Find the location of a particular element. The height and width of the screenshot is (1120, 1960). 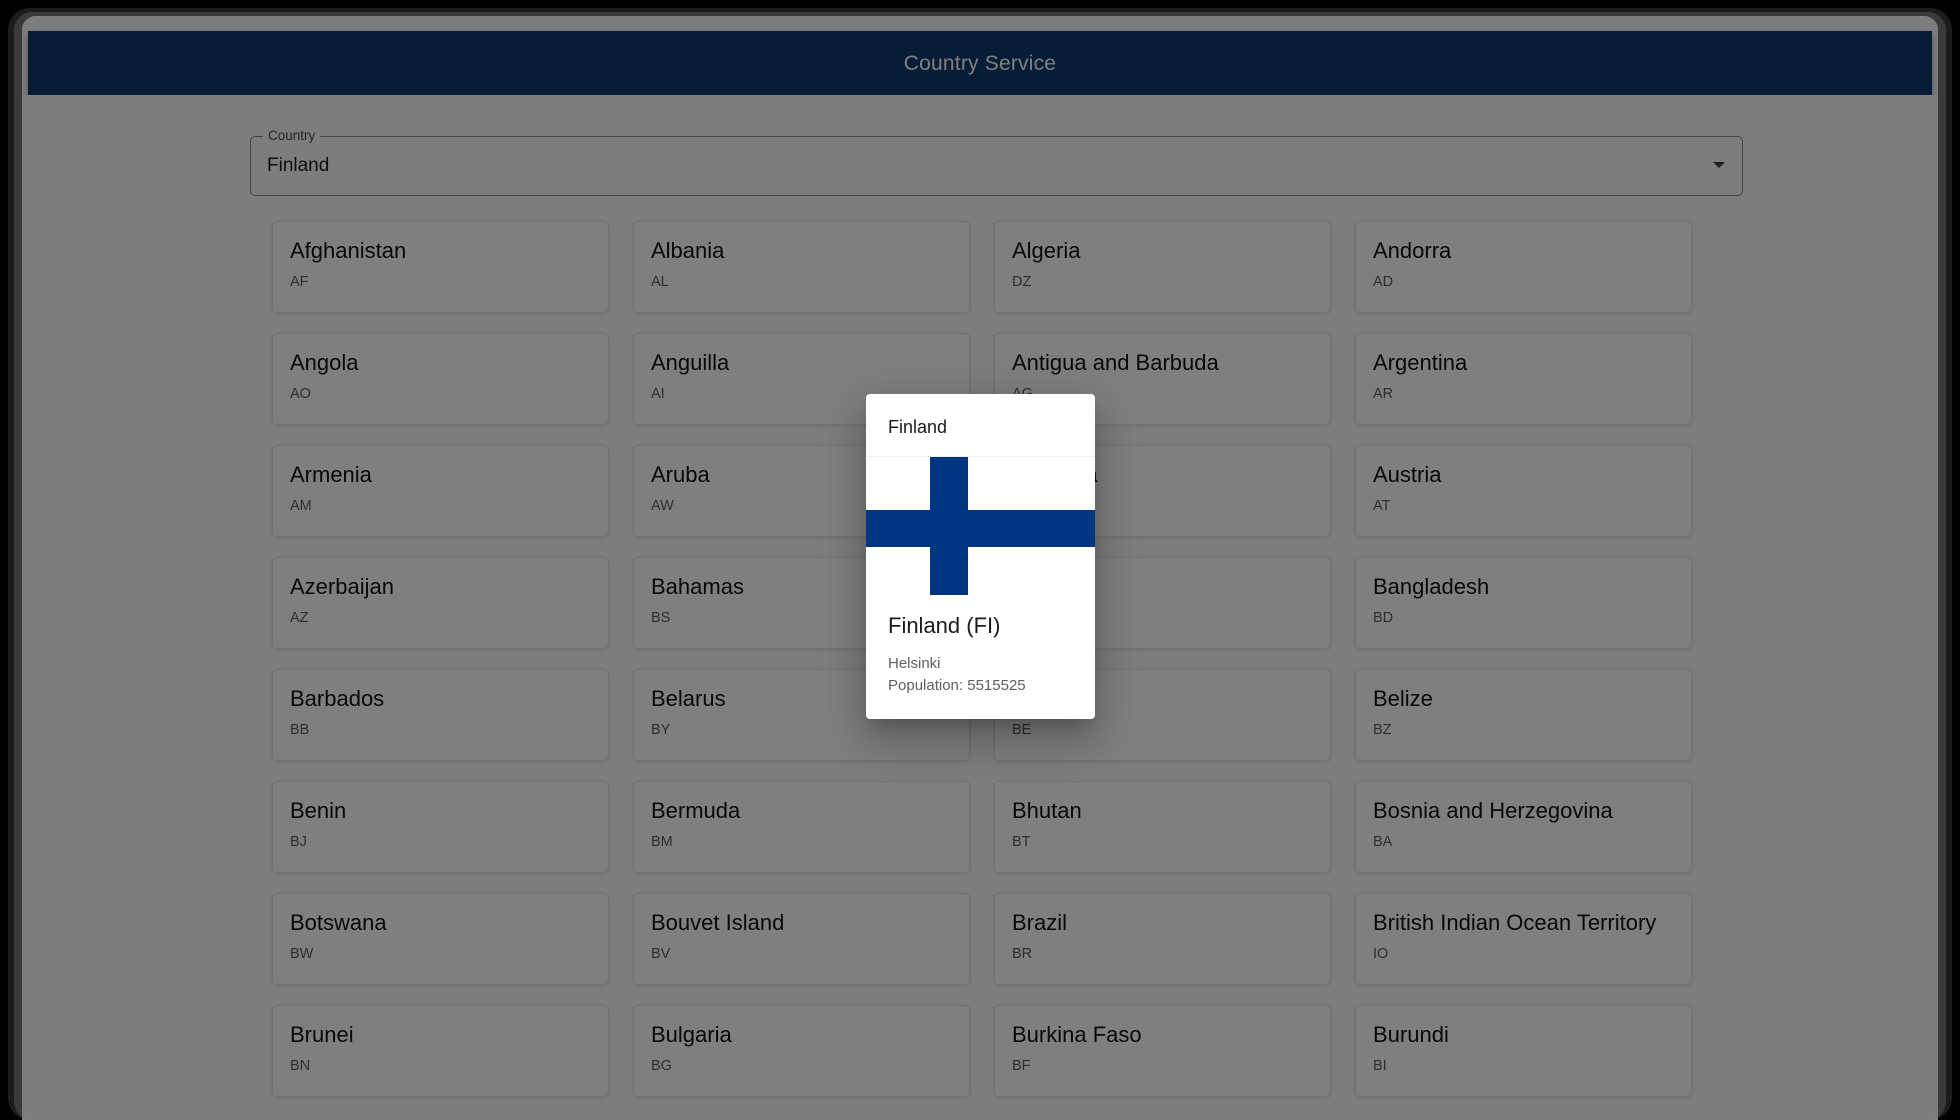

finland-flag is located at coordinates (980, 526).